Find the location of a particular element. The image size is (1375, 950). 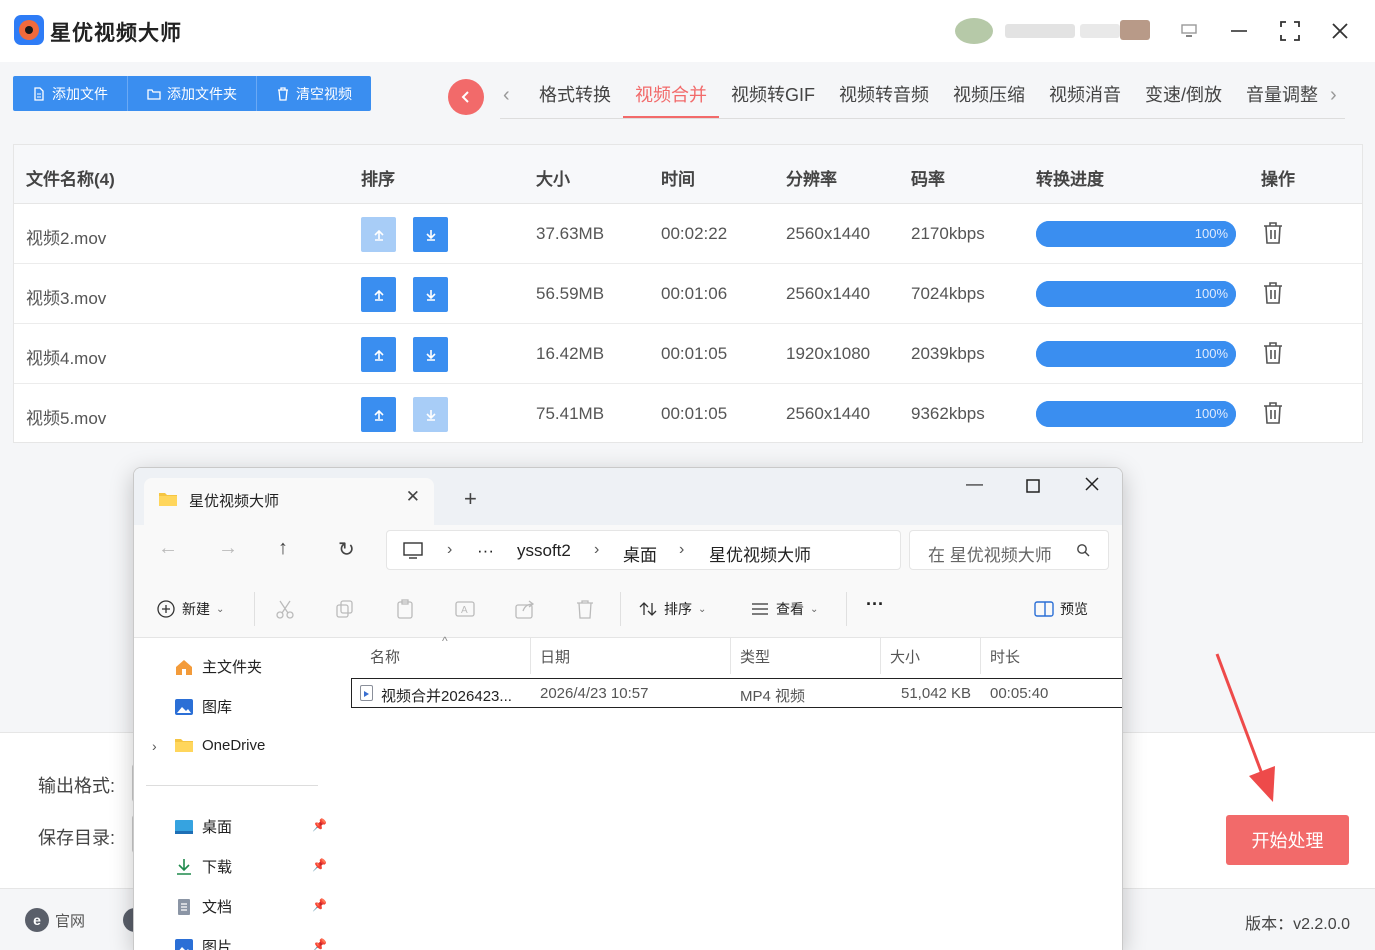

tabs-scroll-left-icon: ‹ is located at coordinates (506, 95).